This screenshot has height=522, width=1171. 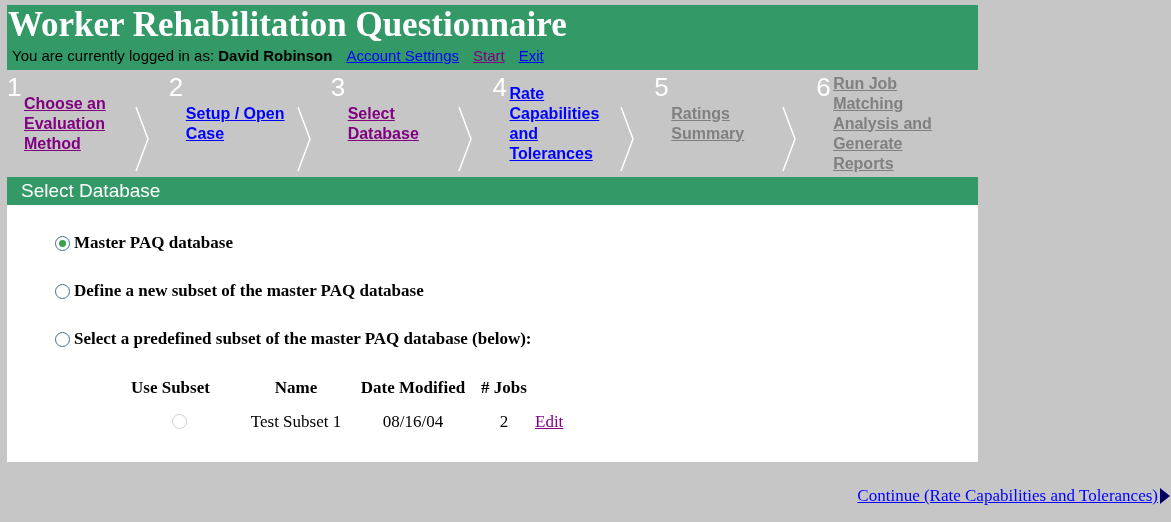 What do you see at coordinates (338, 87) in the screenshot?
I see `step-number: 3` at bounding box center [338, 87].